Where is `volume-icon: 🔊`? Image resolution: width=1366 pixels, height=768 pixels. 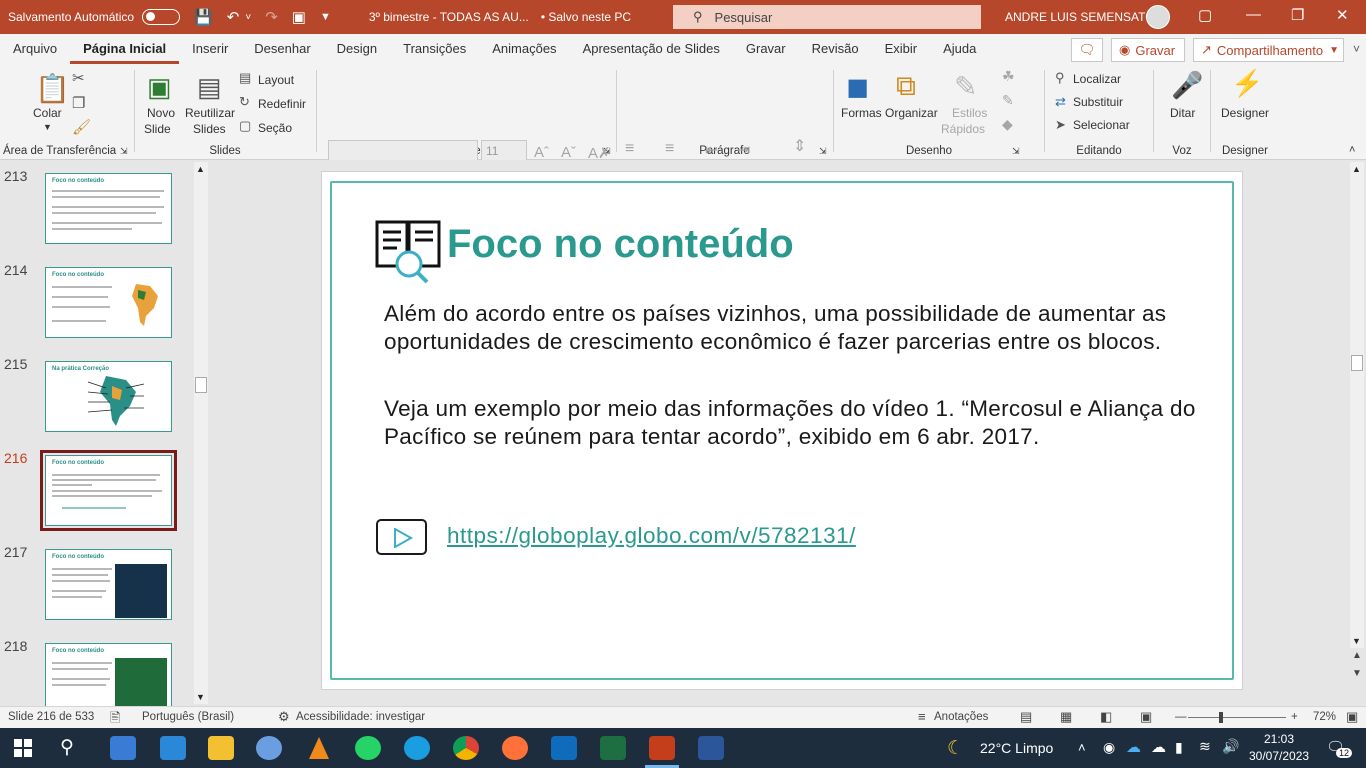 volume-icon: 🔊 is located at coordinates (1230, 746).